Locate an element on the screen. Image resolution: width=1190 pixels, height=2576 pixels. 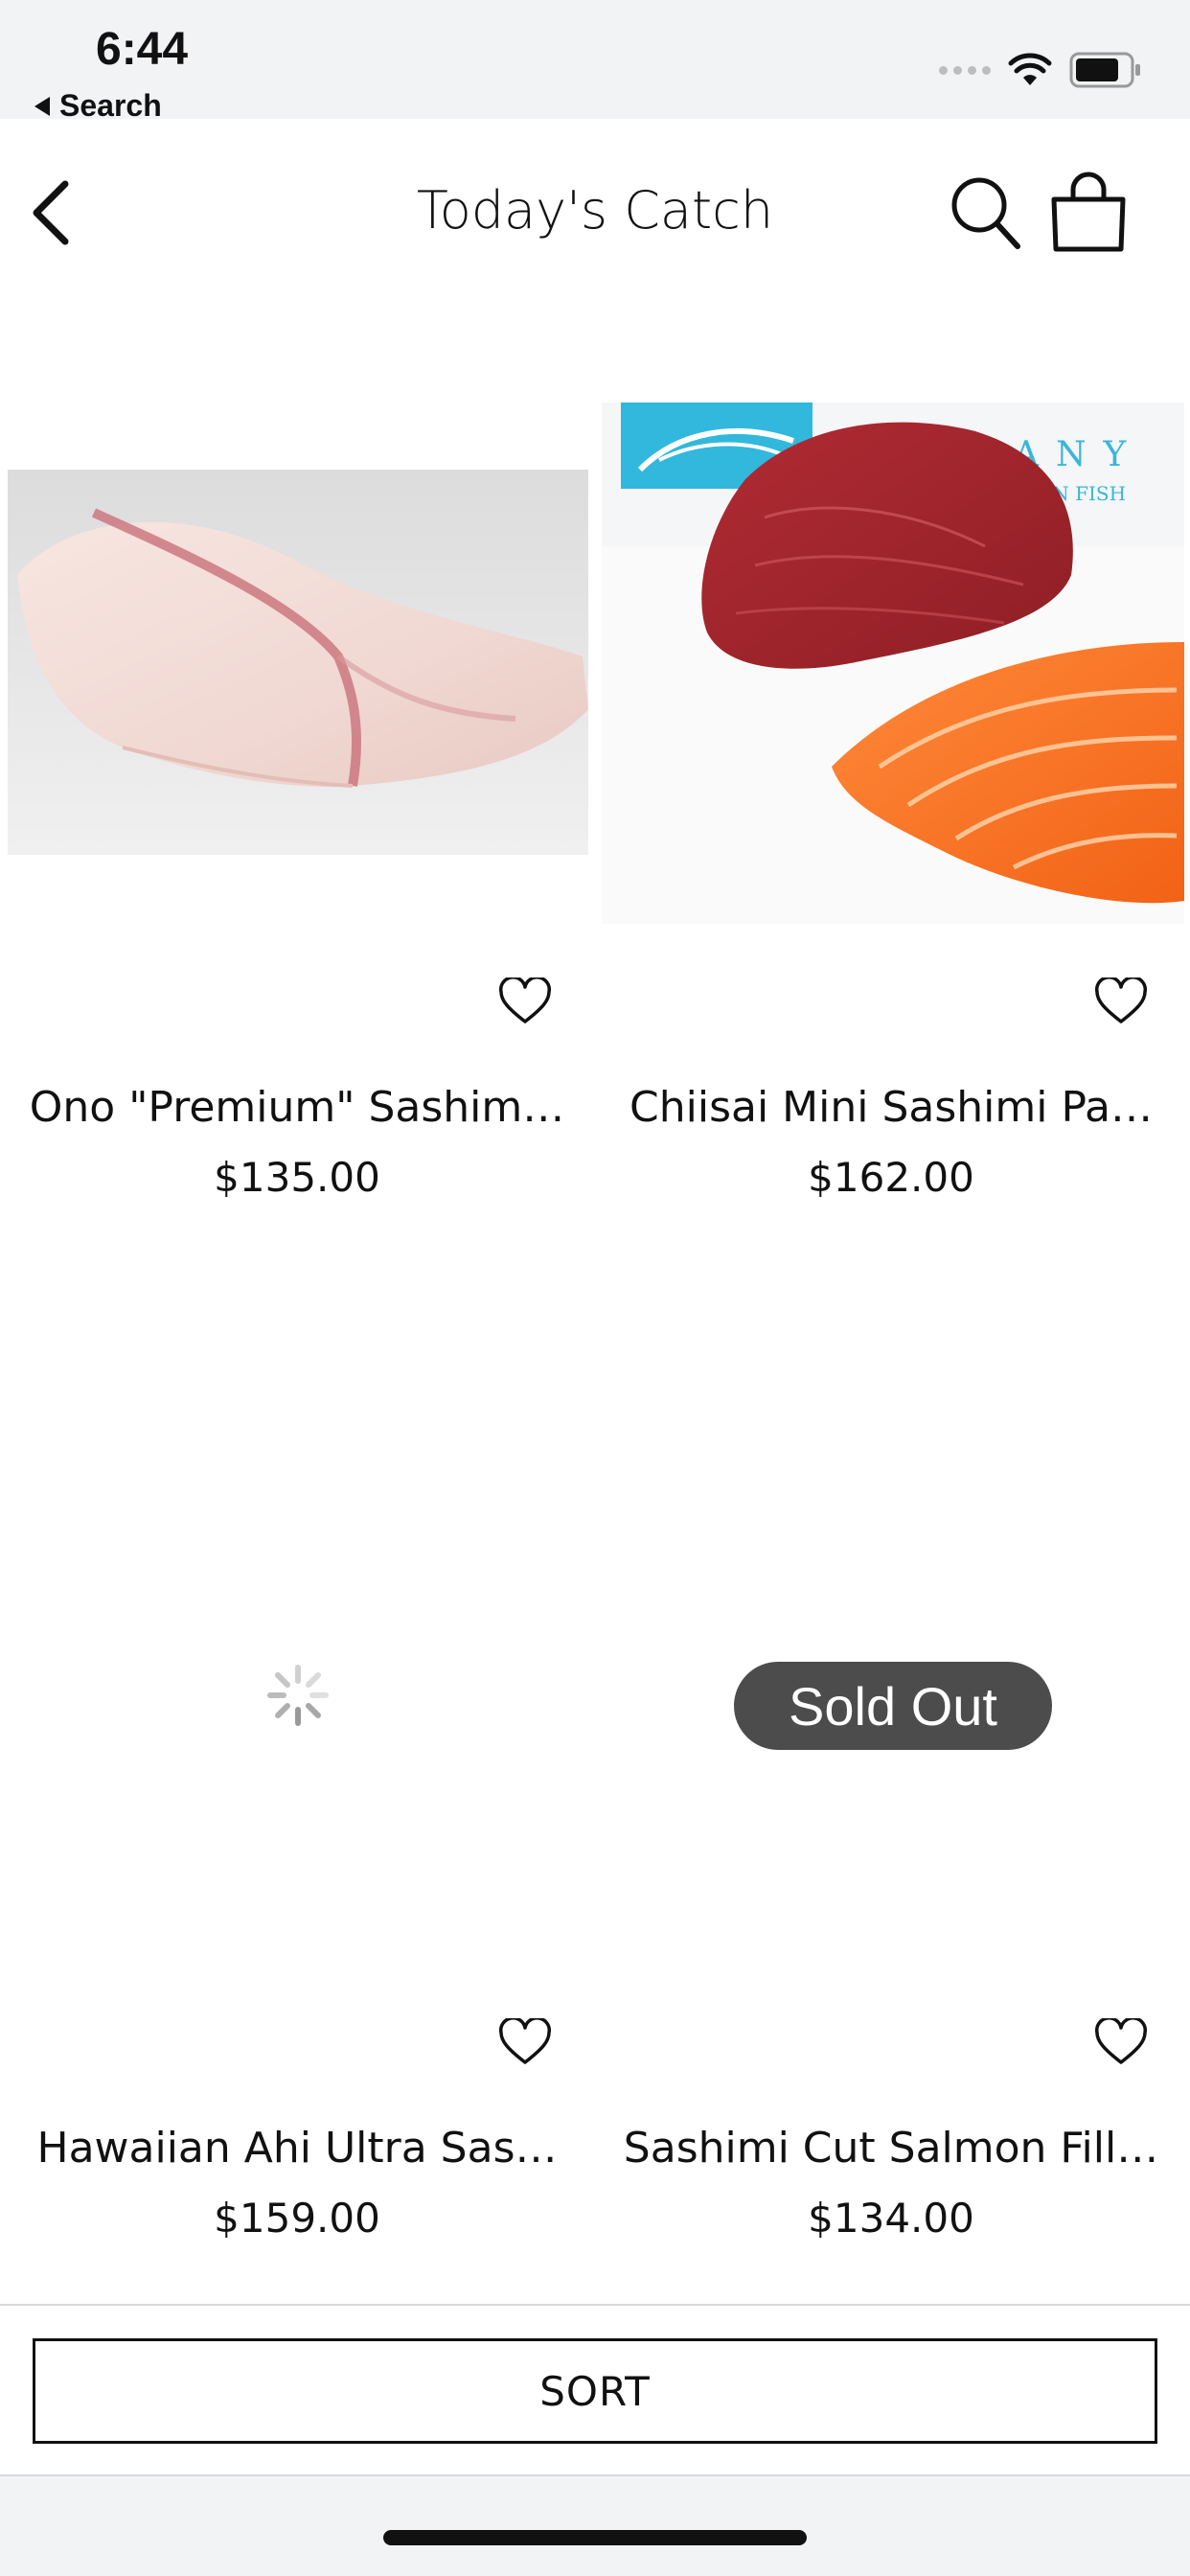
product-price: $162.00 is located at coordinates (891, 1177).